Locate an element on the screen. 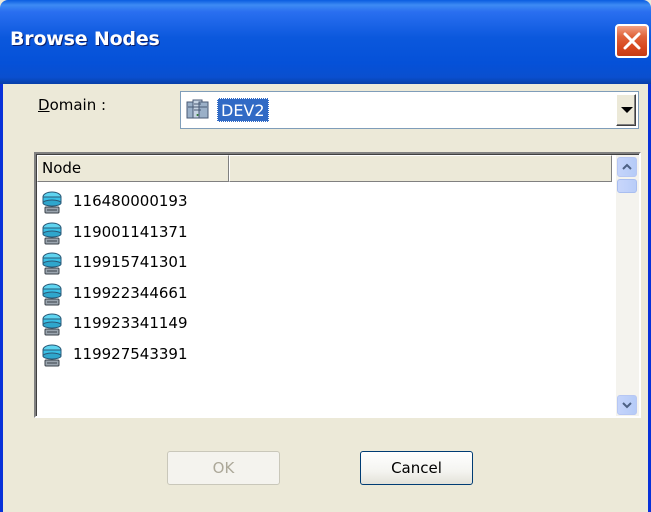  domain-selected-value: DEV2 is located at coordinates (243, 110).